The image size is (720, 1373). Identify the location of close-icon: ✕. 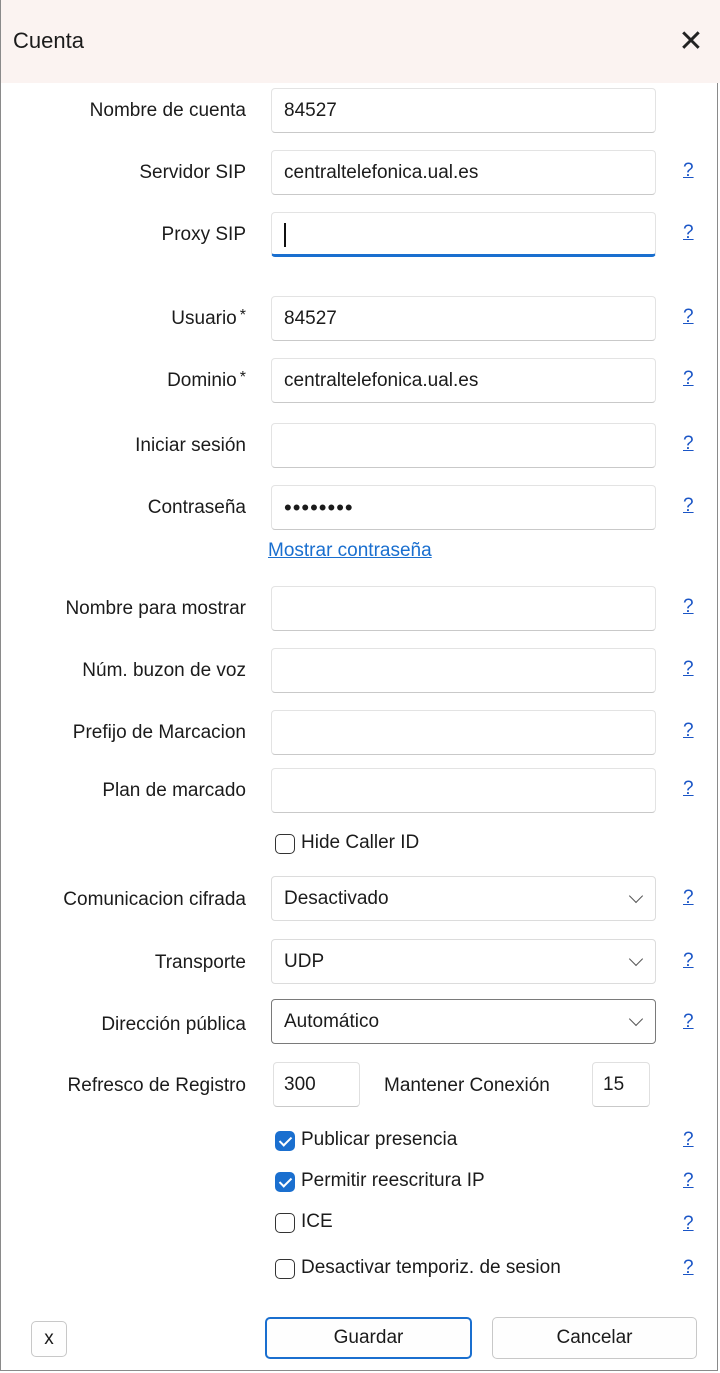
(691, 42).